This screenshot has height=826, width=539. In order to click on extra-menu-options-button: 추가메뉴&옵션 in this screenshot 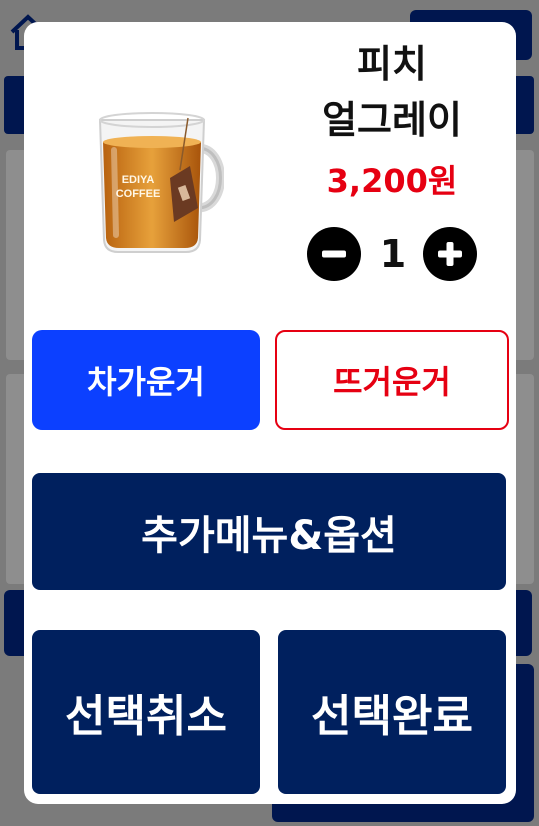, I will do `click(269, 531)`.